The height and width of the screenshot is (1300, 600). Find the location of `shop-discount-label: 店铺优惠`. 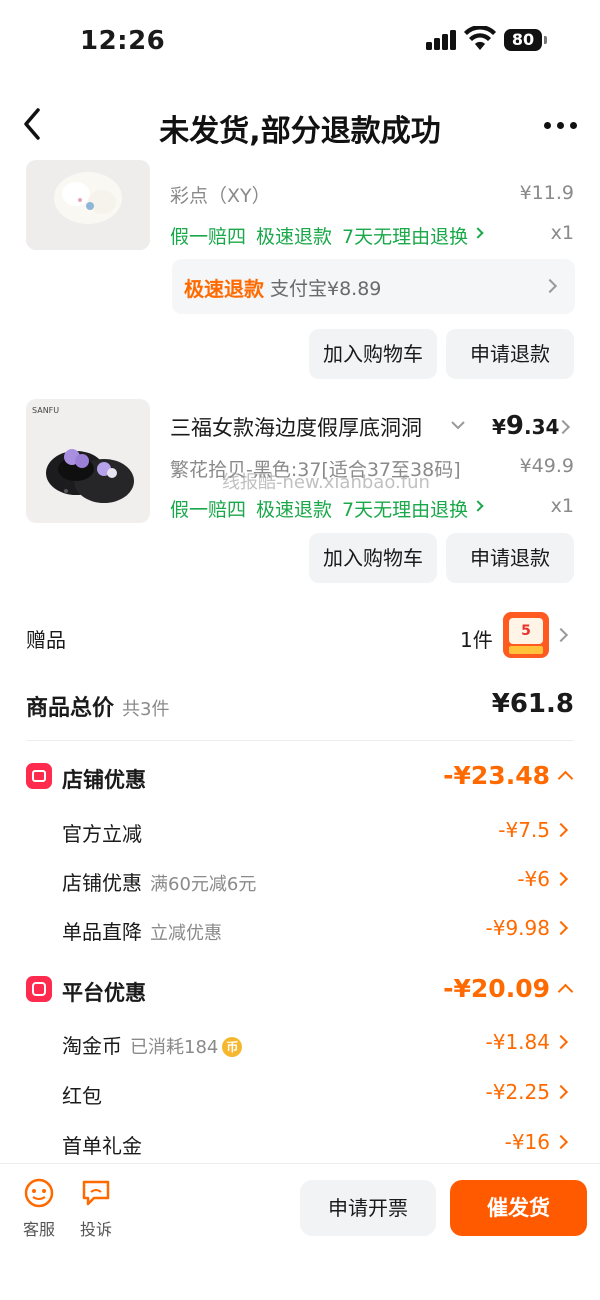

shop-discount-label: 店铺优惠 is located at coordinates (104, 780).